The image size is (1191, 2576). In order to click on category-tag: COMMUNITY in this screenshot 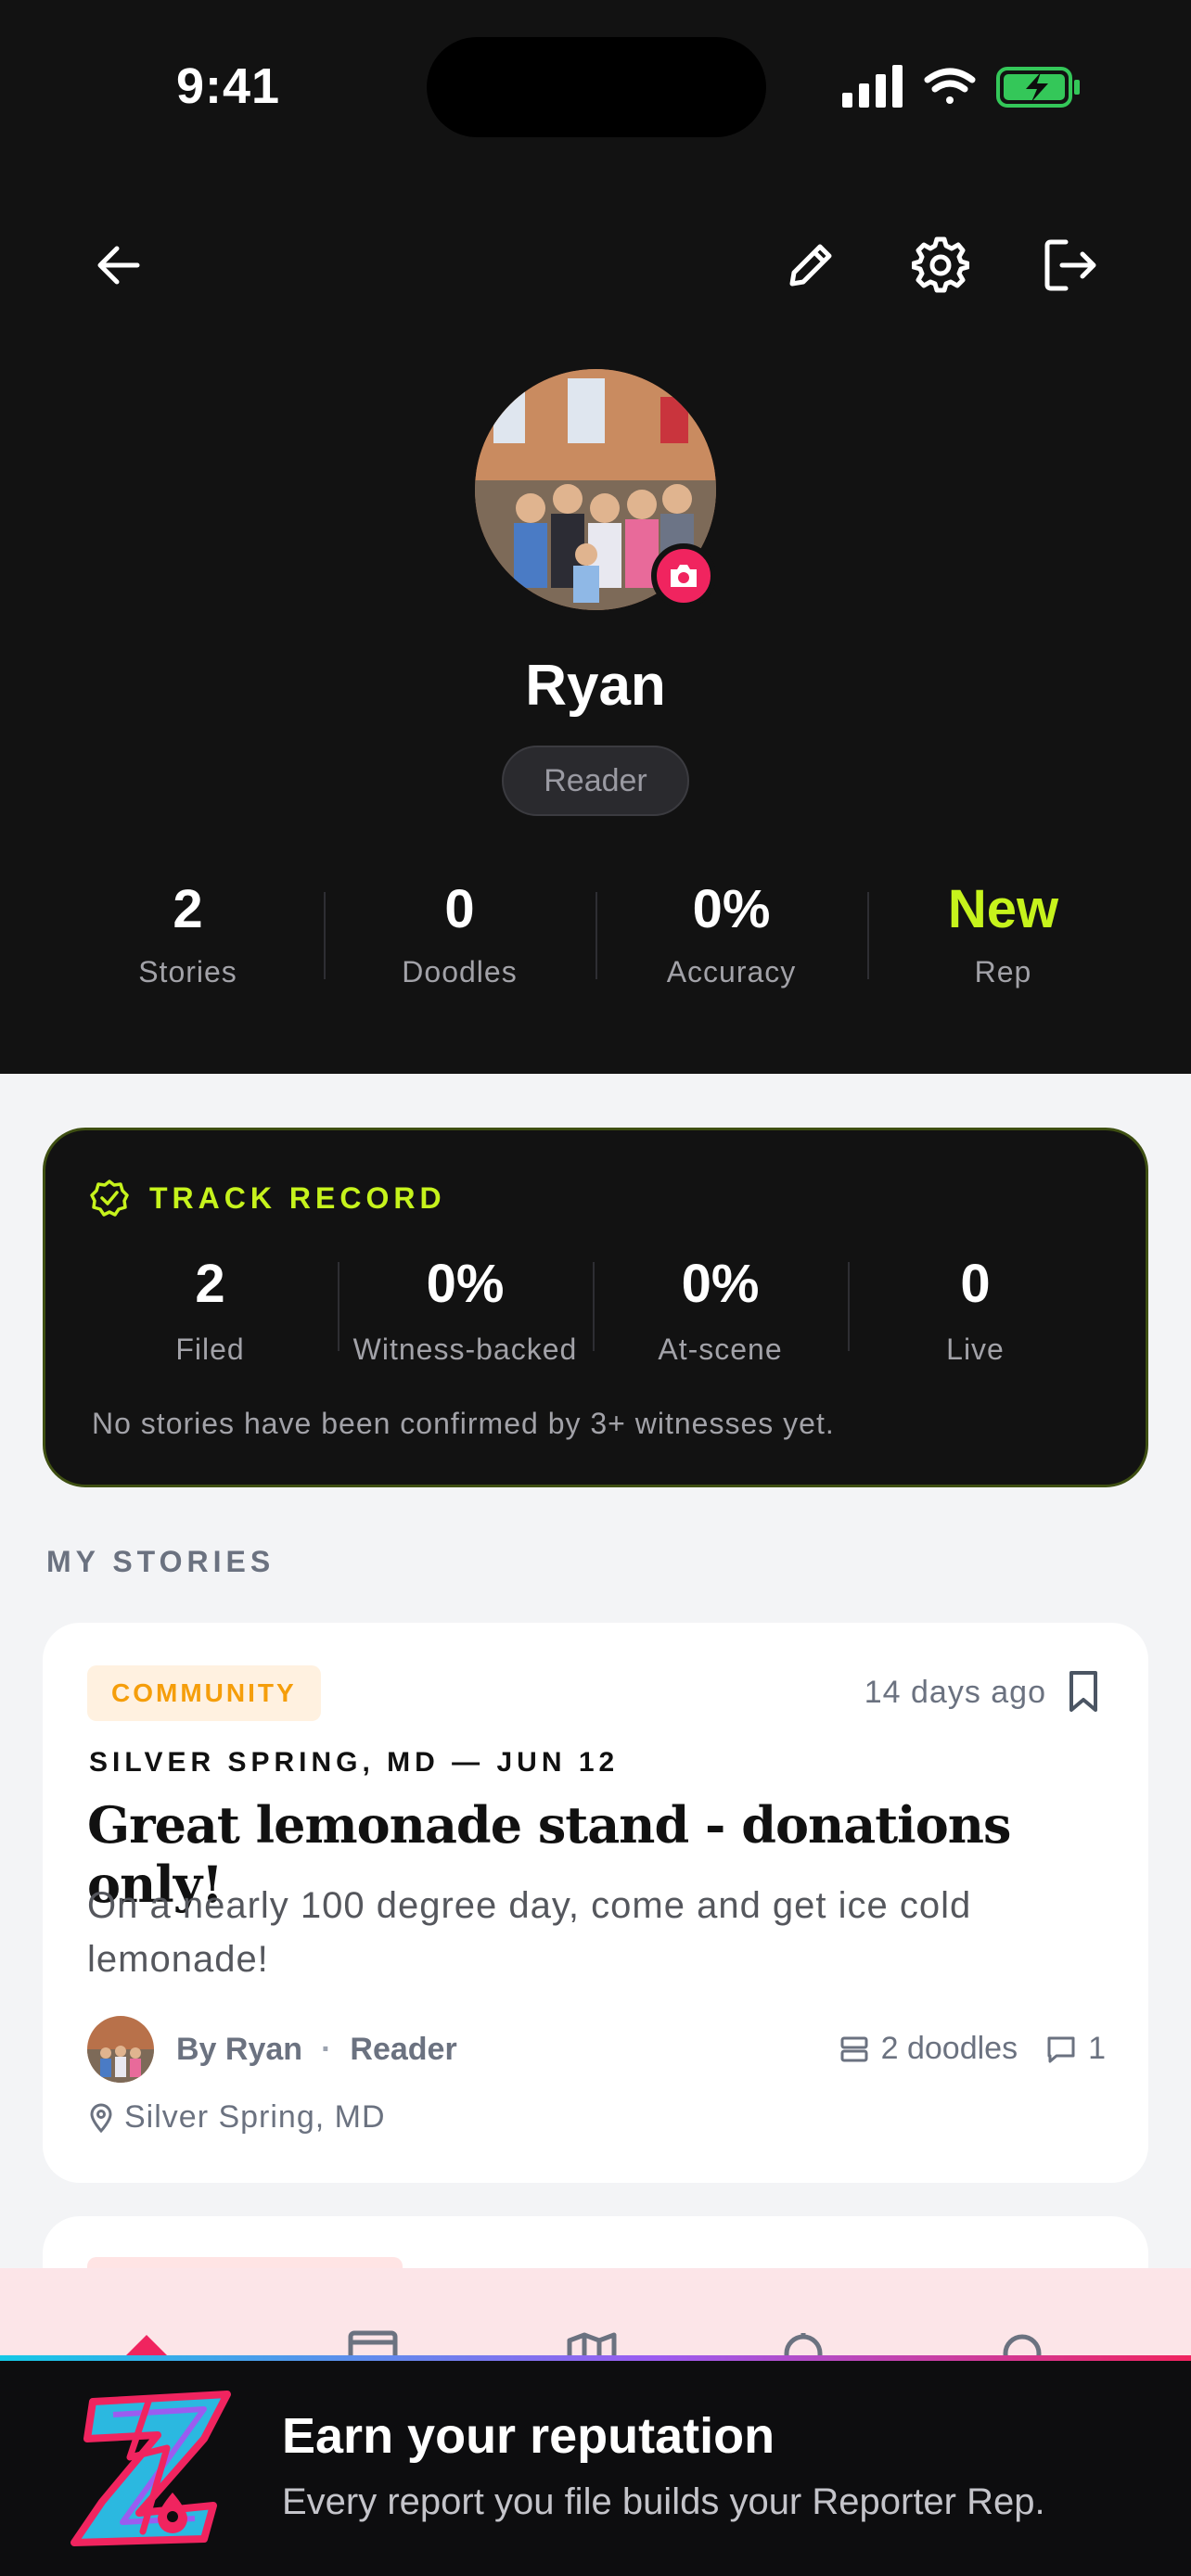, I will do `click(204, 1693)`.